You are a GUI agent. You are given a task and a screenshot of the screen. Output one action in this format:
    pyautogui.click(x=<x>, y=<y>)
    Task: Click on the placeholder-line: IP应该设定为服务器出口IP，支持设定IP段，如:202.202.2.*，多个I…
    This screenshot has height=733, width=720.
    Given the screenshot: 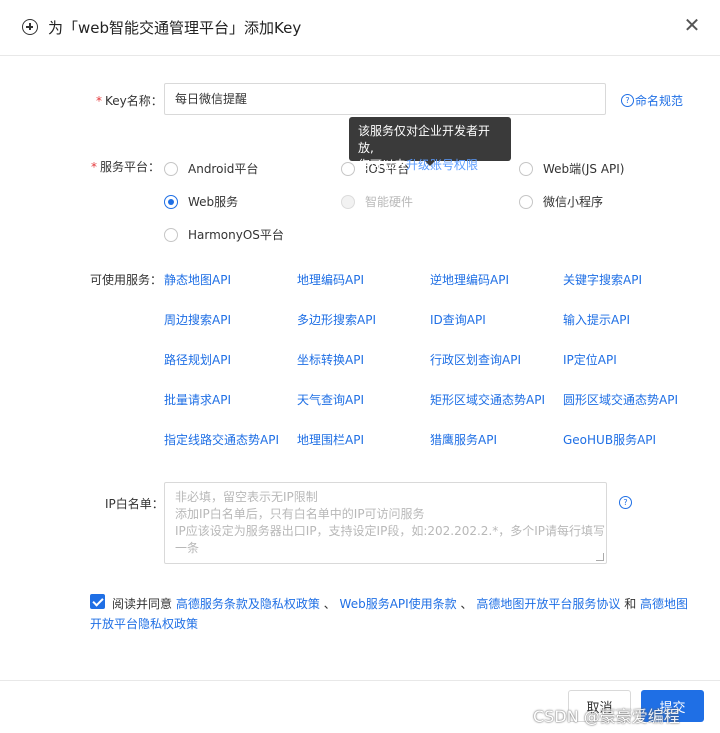 What is the action you would take?
    pyautogui.click(x=390, y=531)
    